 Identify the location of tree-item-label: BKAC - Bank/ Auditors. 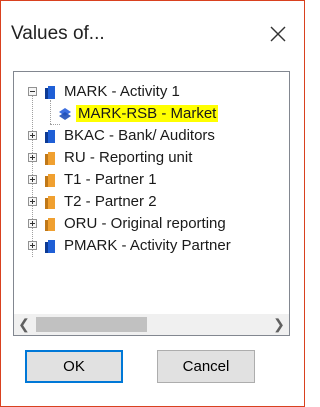
(139, 135).